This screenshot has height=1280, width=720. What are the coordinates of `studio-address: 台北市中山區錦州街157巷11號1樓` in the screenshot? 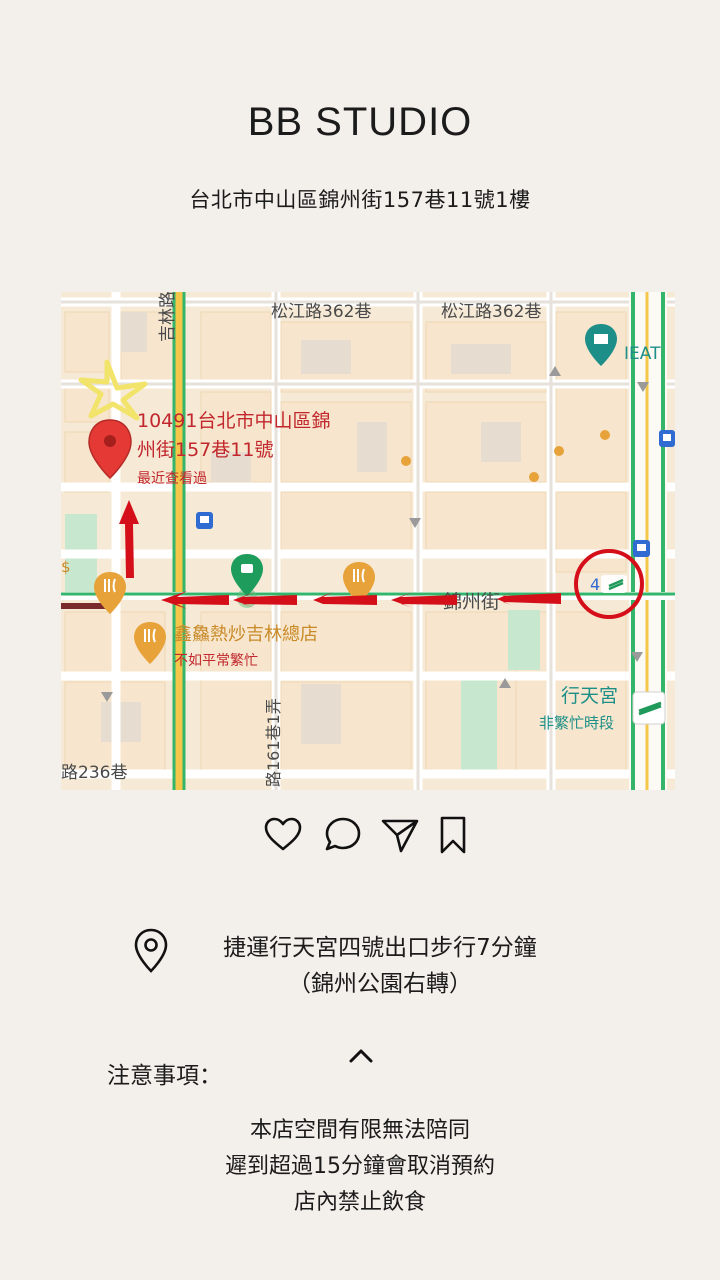 It's located at (360, 200).